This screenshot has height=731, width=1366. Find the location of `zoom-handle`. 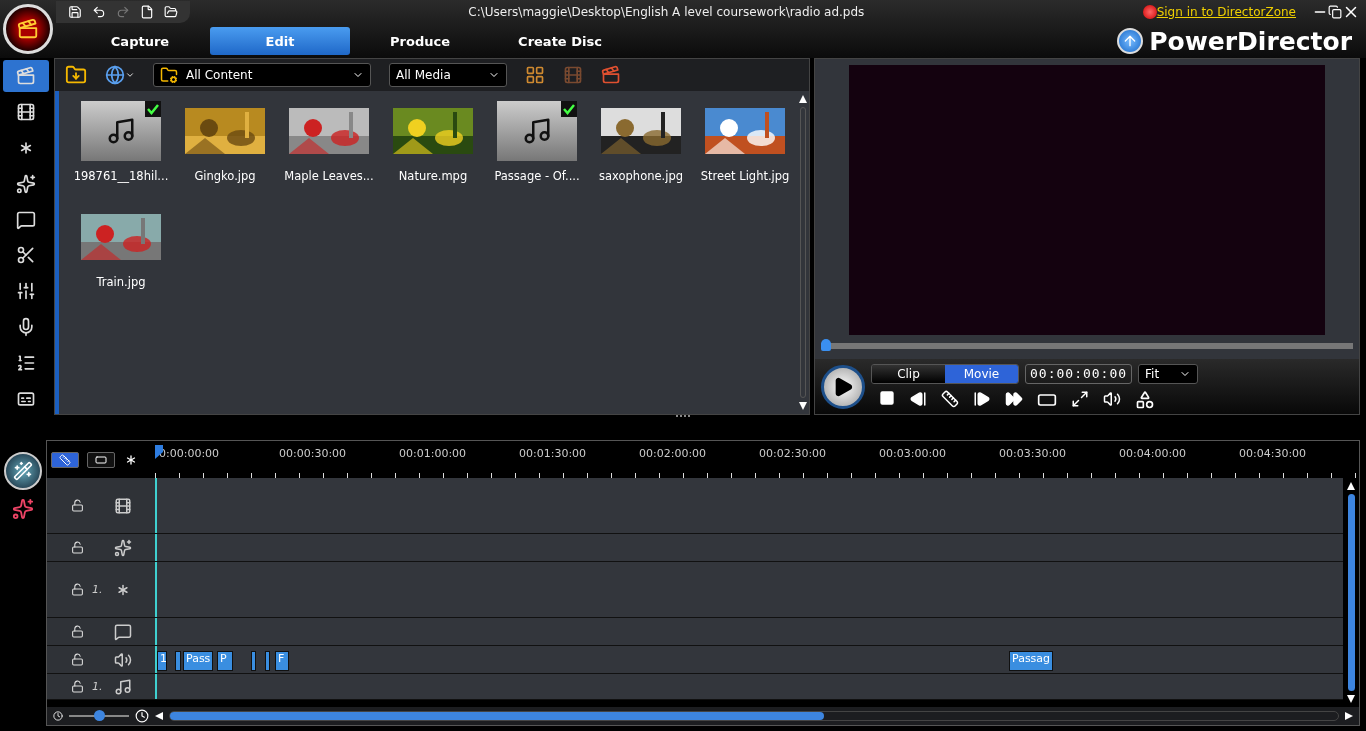

zoom-handle is located at coordinates (99, 715).